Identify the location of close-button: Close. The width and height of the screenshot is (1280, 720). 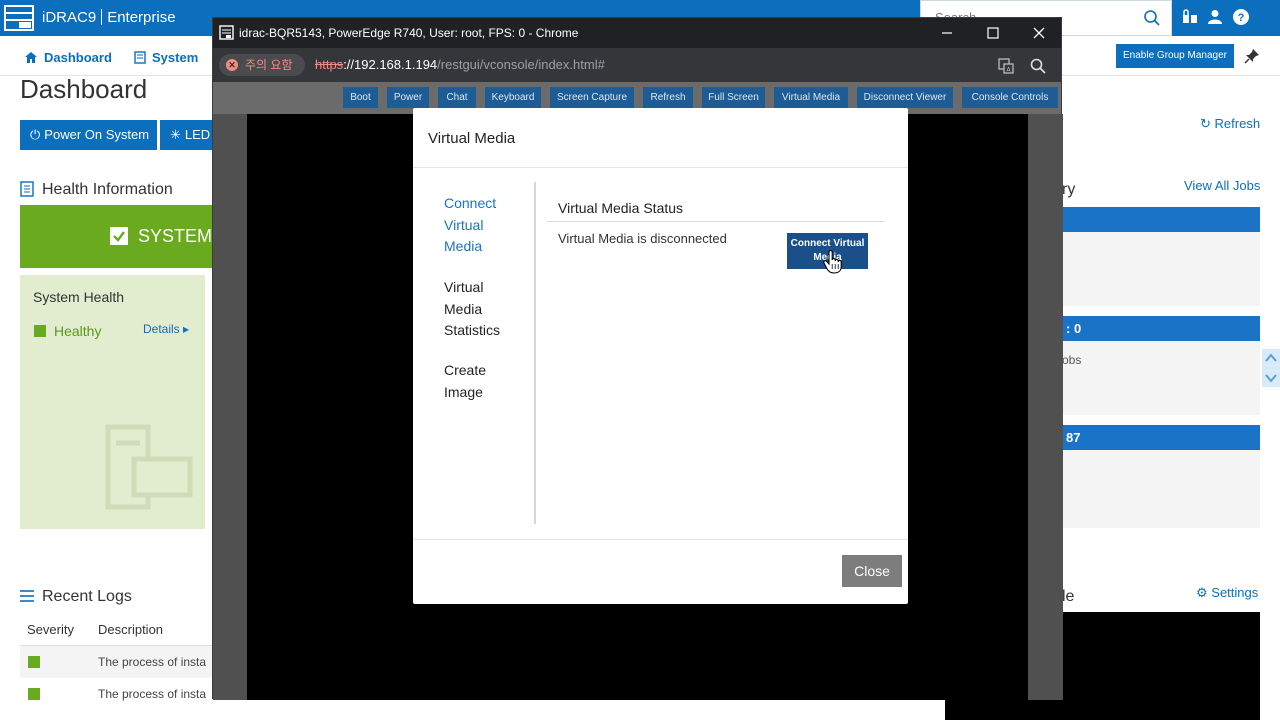
(872, 571).